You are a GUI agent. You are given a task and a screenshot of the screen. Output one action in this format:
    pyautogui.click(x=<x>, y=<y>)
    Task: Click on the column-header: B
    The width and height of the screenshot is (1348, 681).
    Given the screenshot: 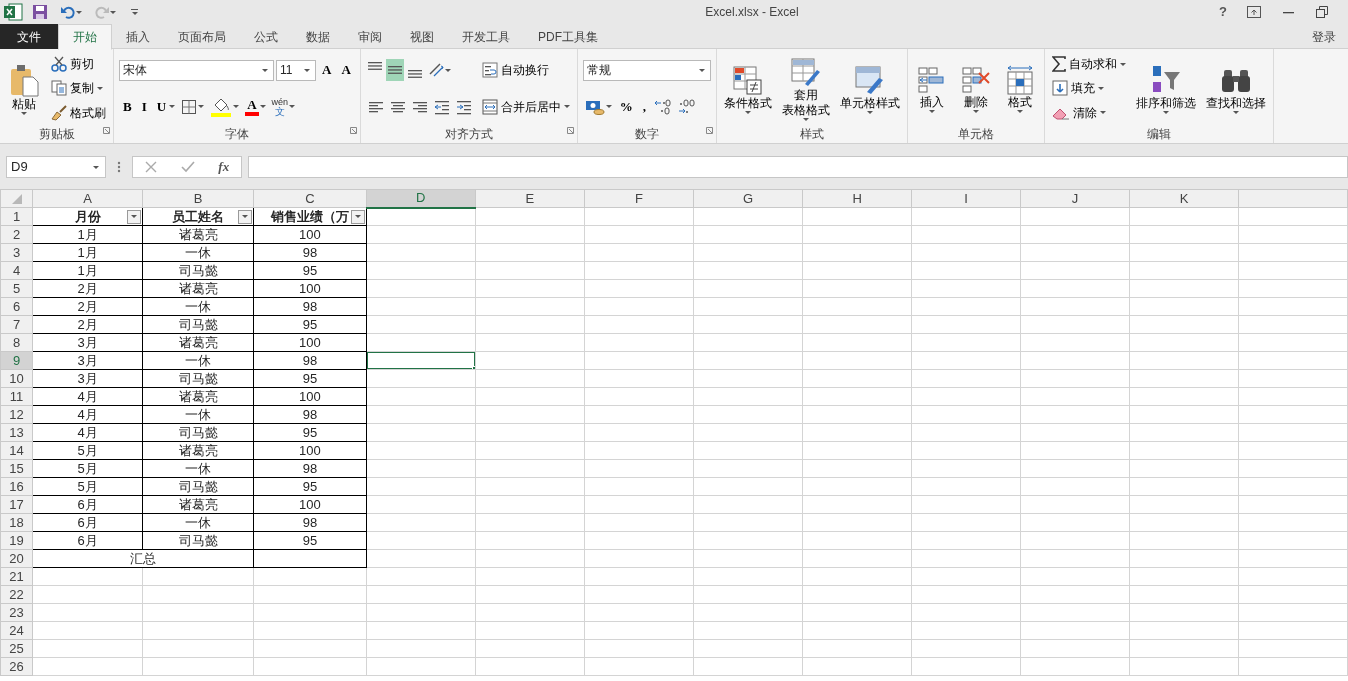 What is the action you would take?
    pyautogui.click(x=198, y=198)
    